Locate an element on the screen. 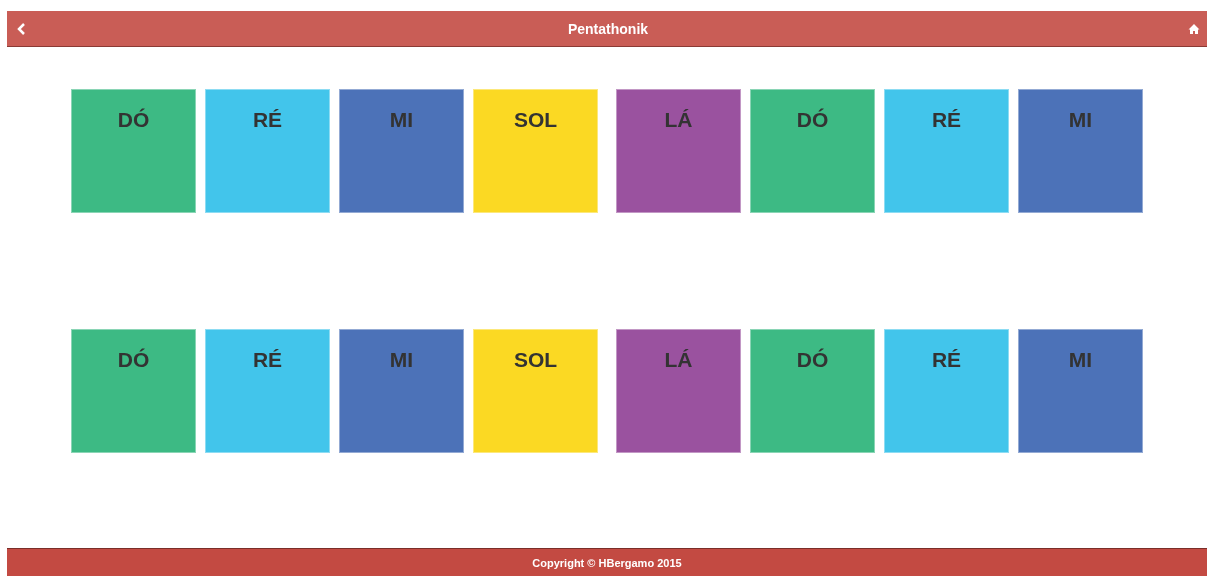  home-icon is located at coordinates (1194, 28).